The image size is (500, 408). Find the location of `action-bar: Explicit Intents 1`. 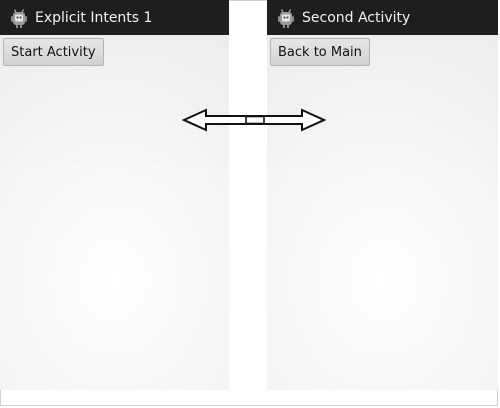

action-bar: Explicit Intents 1 is located at coordinates (114, 17).